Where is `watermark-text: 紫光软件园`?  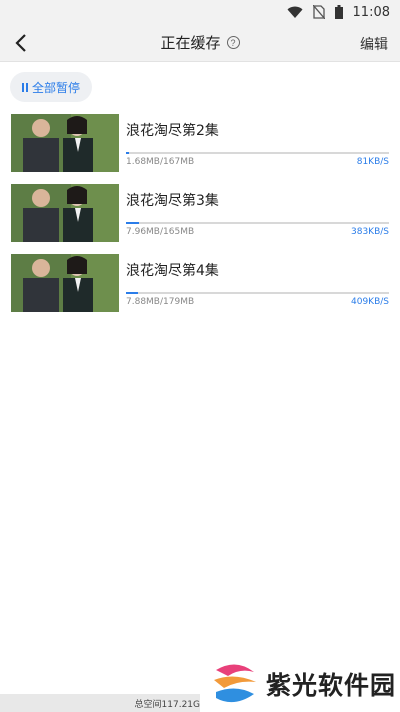 watermark-text: 紫光软件园 is located at coordinates (330, 685).